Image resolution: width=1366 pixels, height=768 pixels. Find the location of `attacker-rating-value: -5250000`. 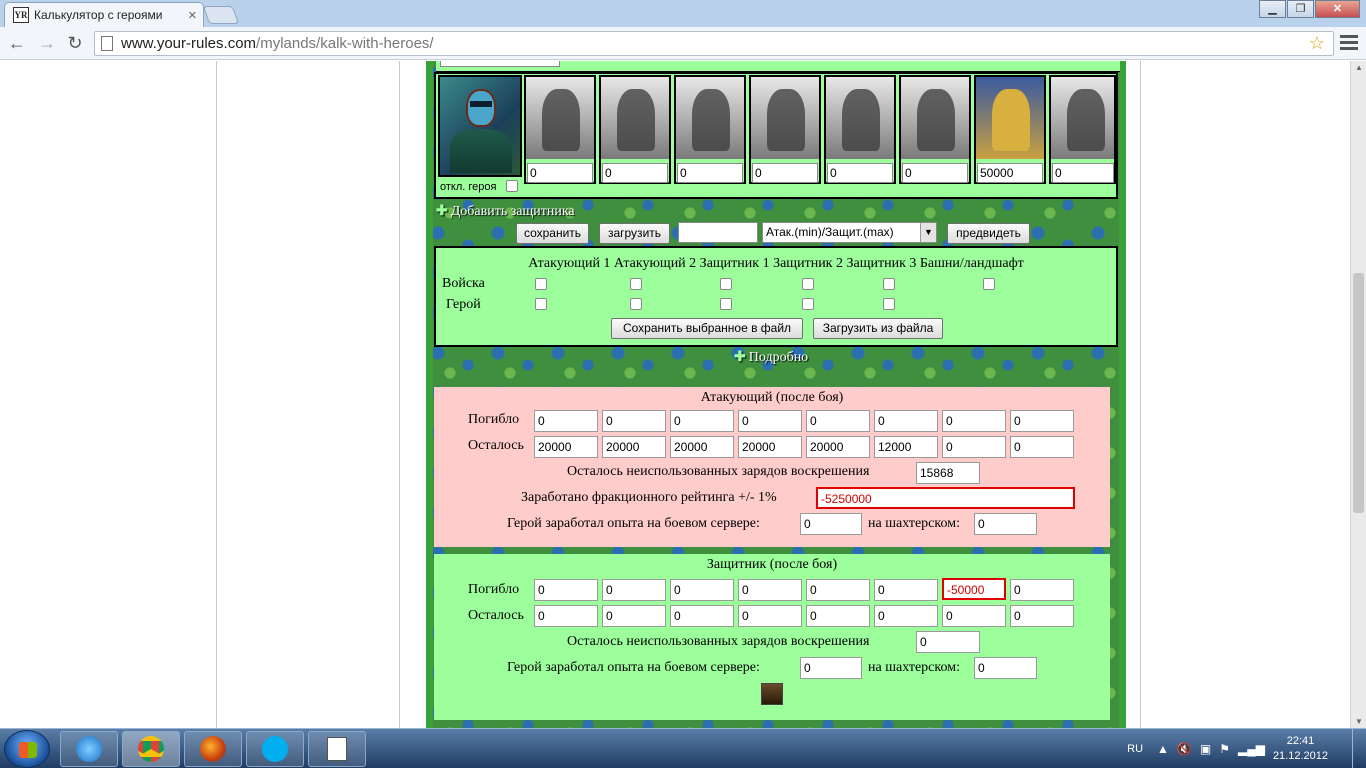

attacker-rating-value: -5250000 is located at coordinates (945, 498).